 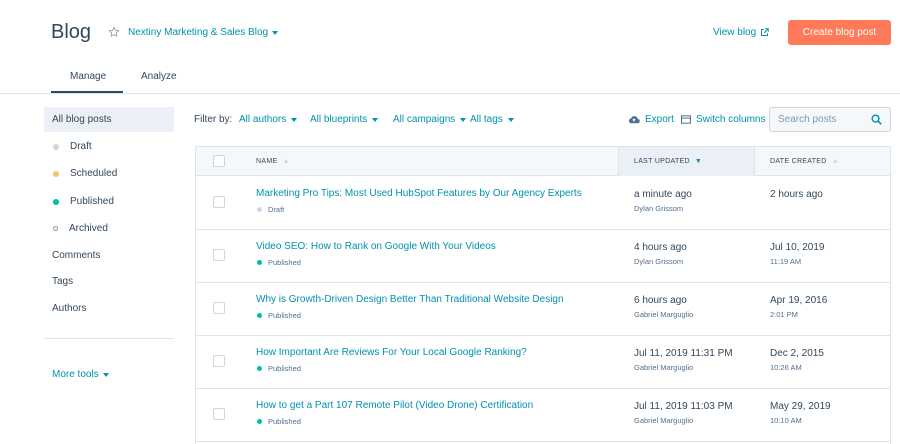 I want to click on export-button: Export, so click(x=651, y=119).